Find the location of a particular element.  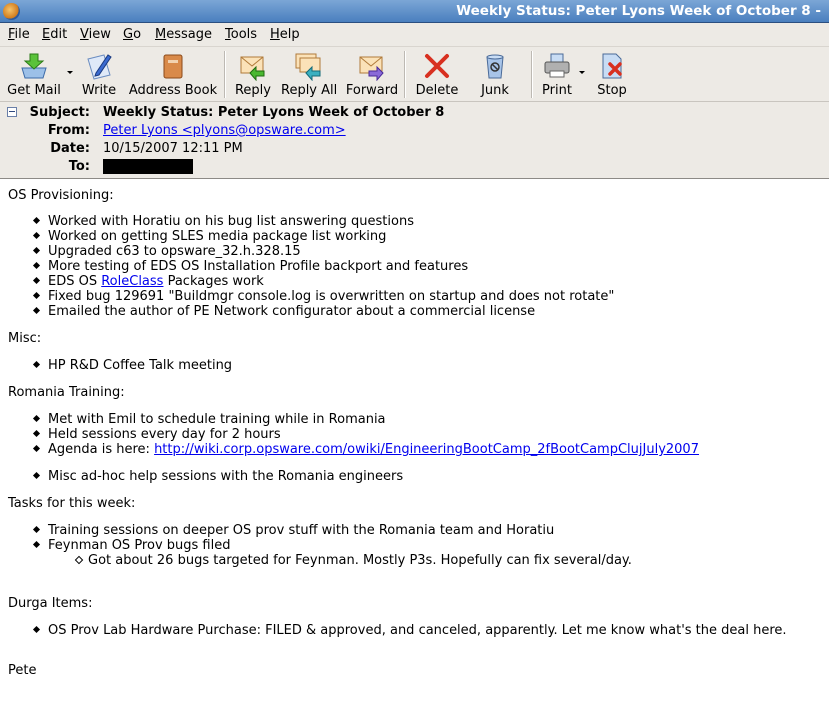

from-link: Peter Lyons <plyons@opsware.com> is located at coordinates (224, 130).